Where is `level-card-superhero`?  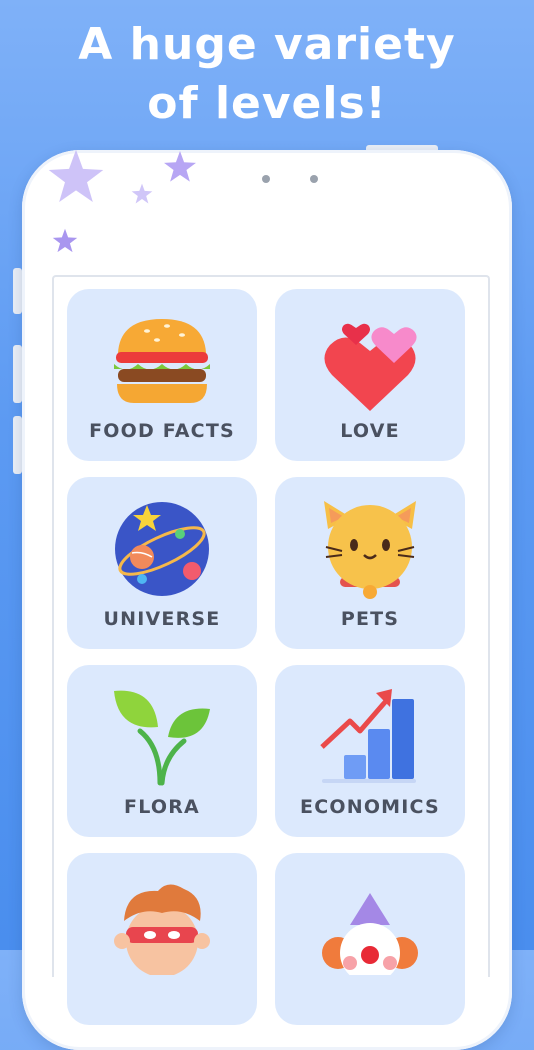 level-card-superhero is located at coordinates (162, 939).